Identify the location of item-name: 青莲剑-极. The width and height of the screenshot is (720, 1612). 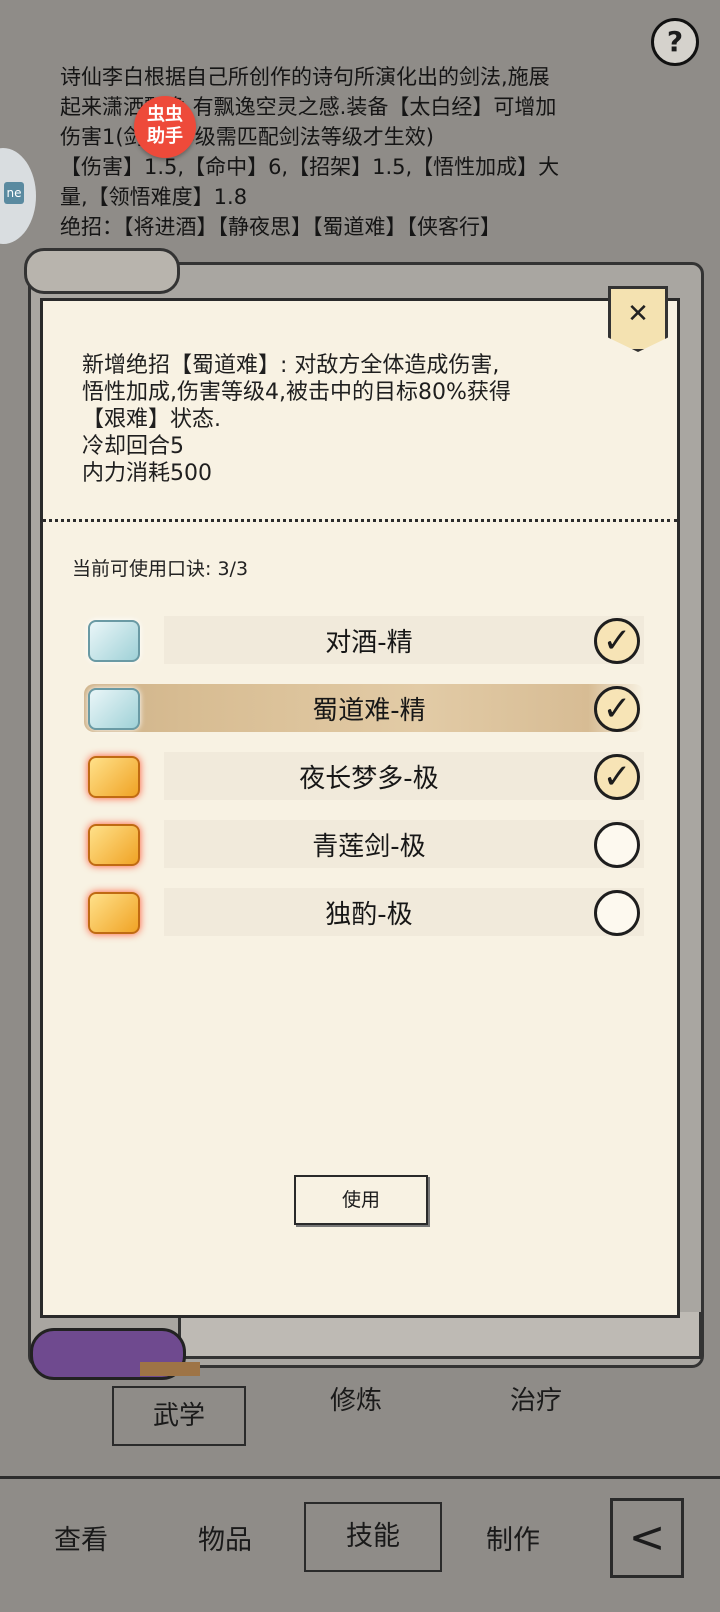
(369, 847).